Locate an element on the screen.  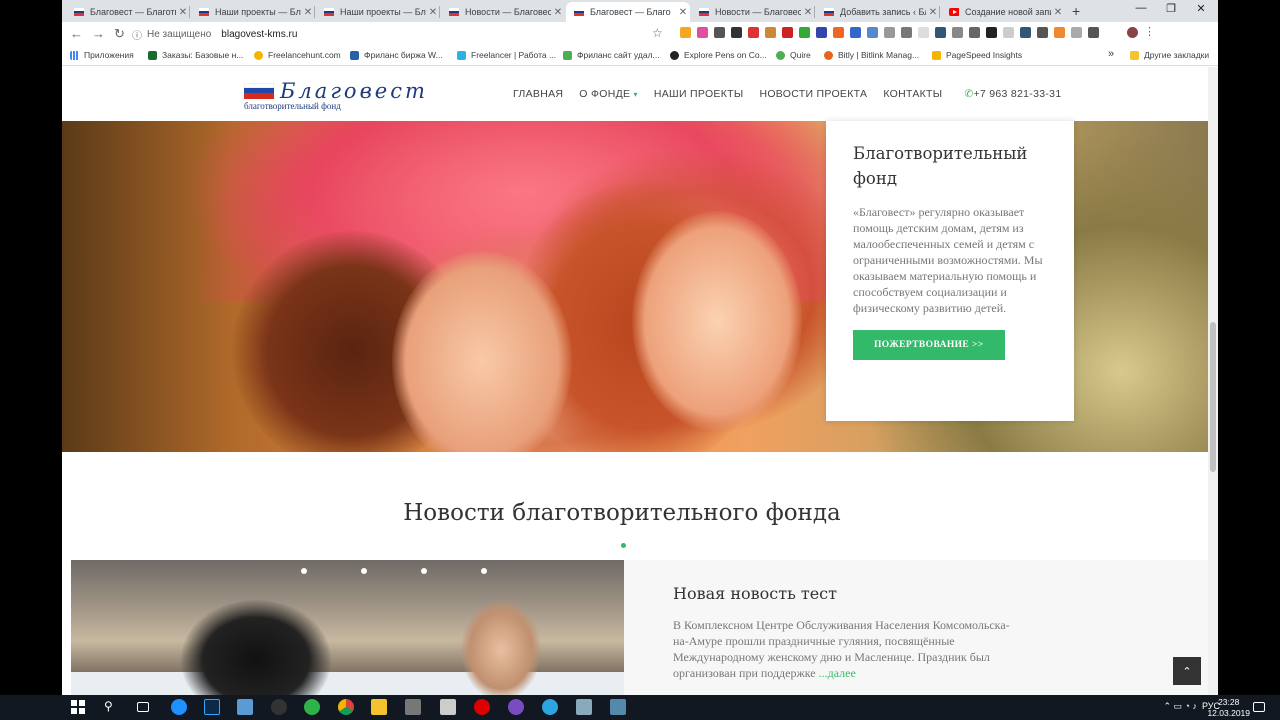
store-icon is located at coordinates (413, 707).